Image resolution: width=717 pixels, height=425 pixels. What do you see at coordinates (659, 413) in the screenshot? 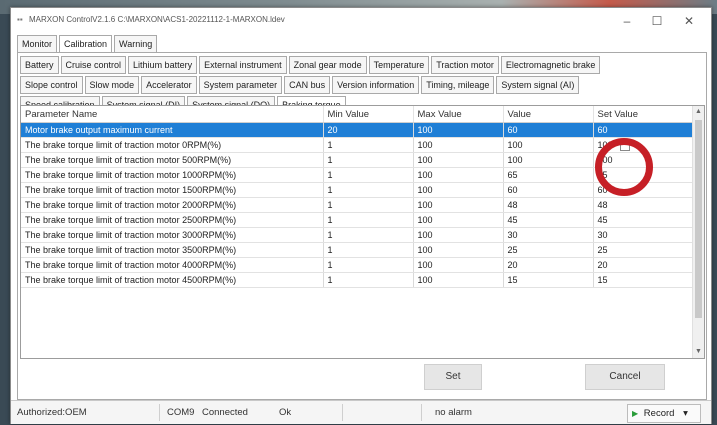
I see `record-label: Record` at bounding box center [659, 413].